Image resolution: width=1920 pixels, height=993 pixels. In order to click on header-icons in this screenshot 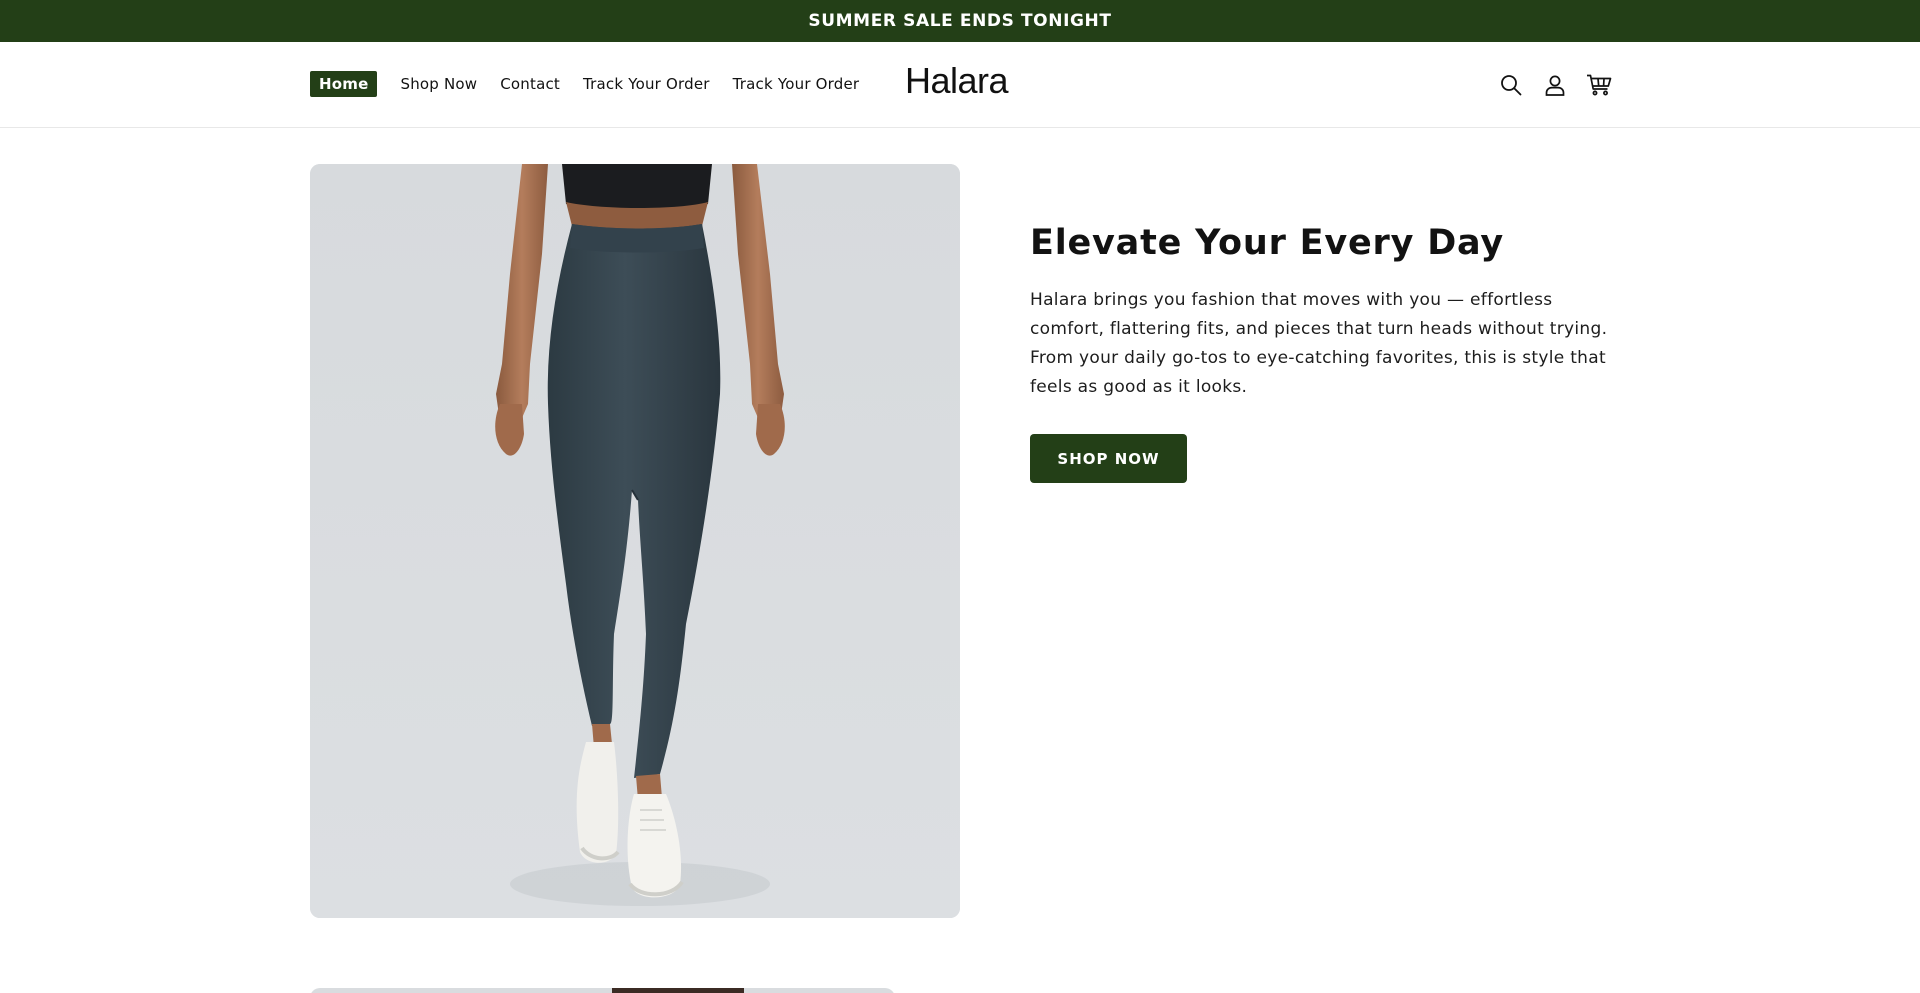, I will do `click(1555, 85)`.